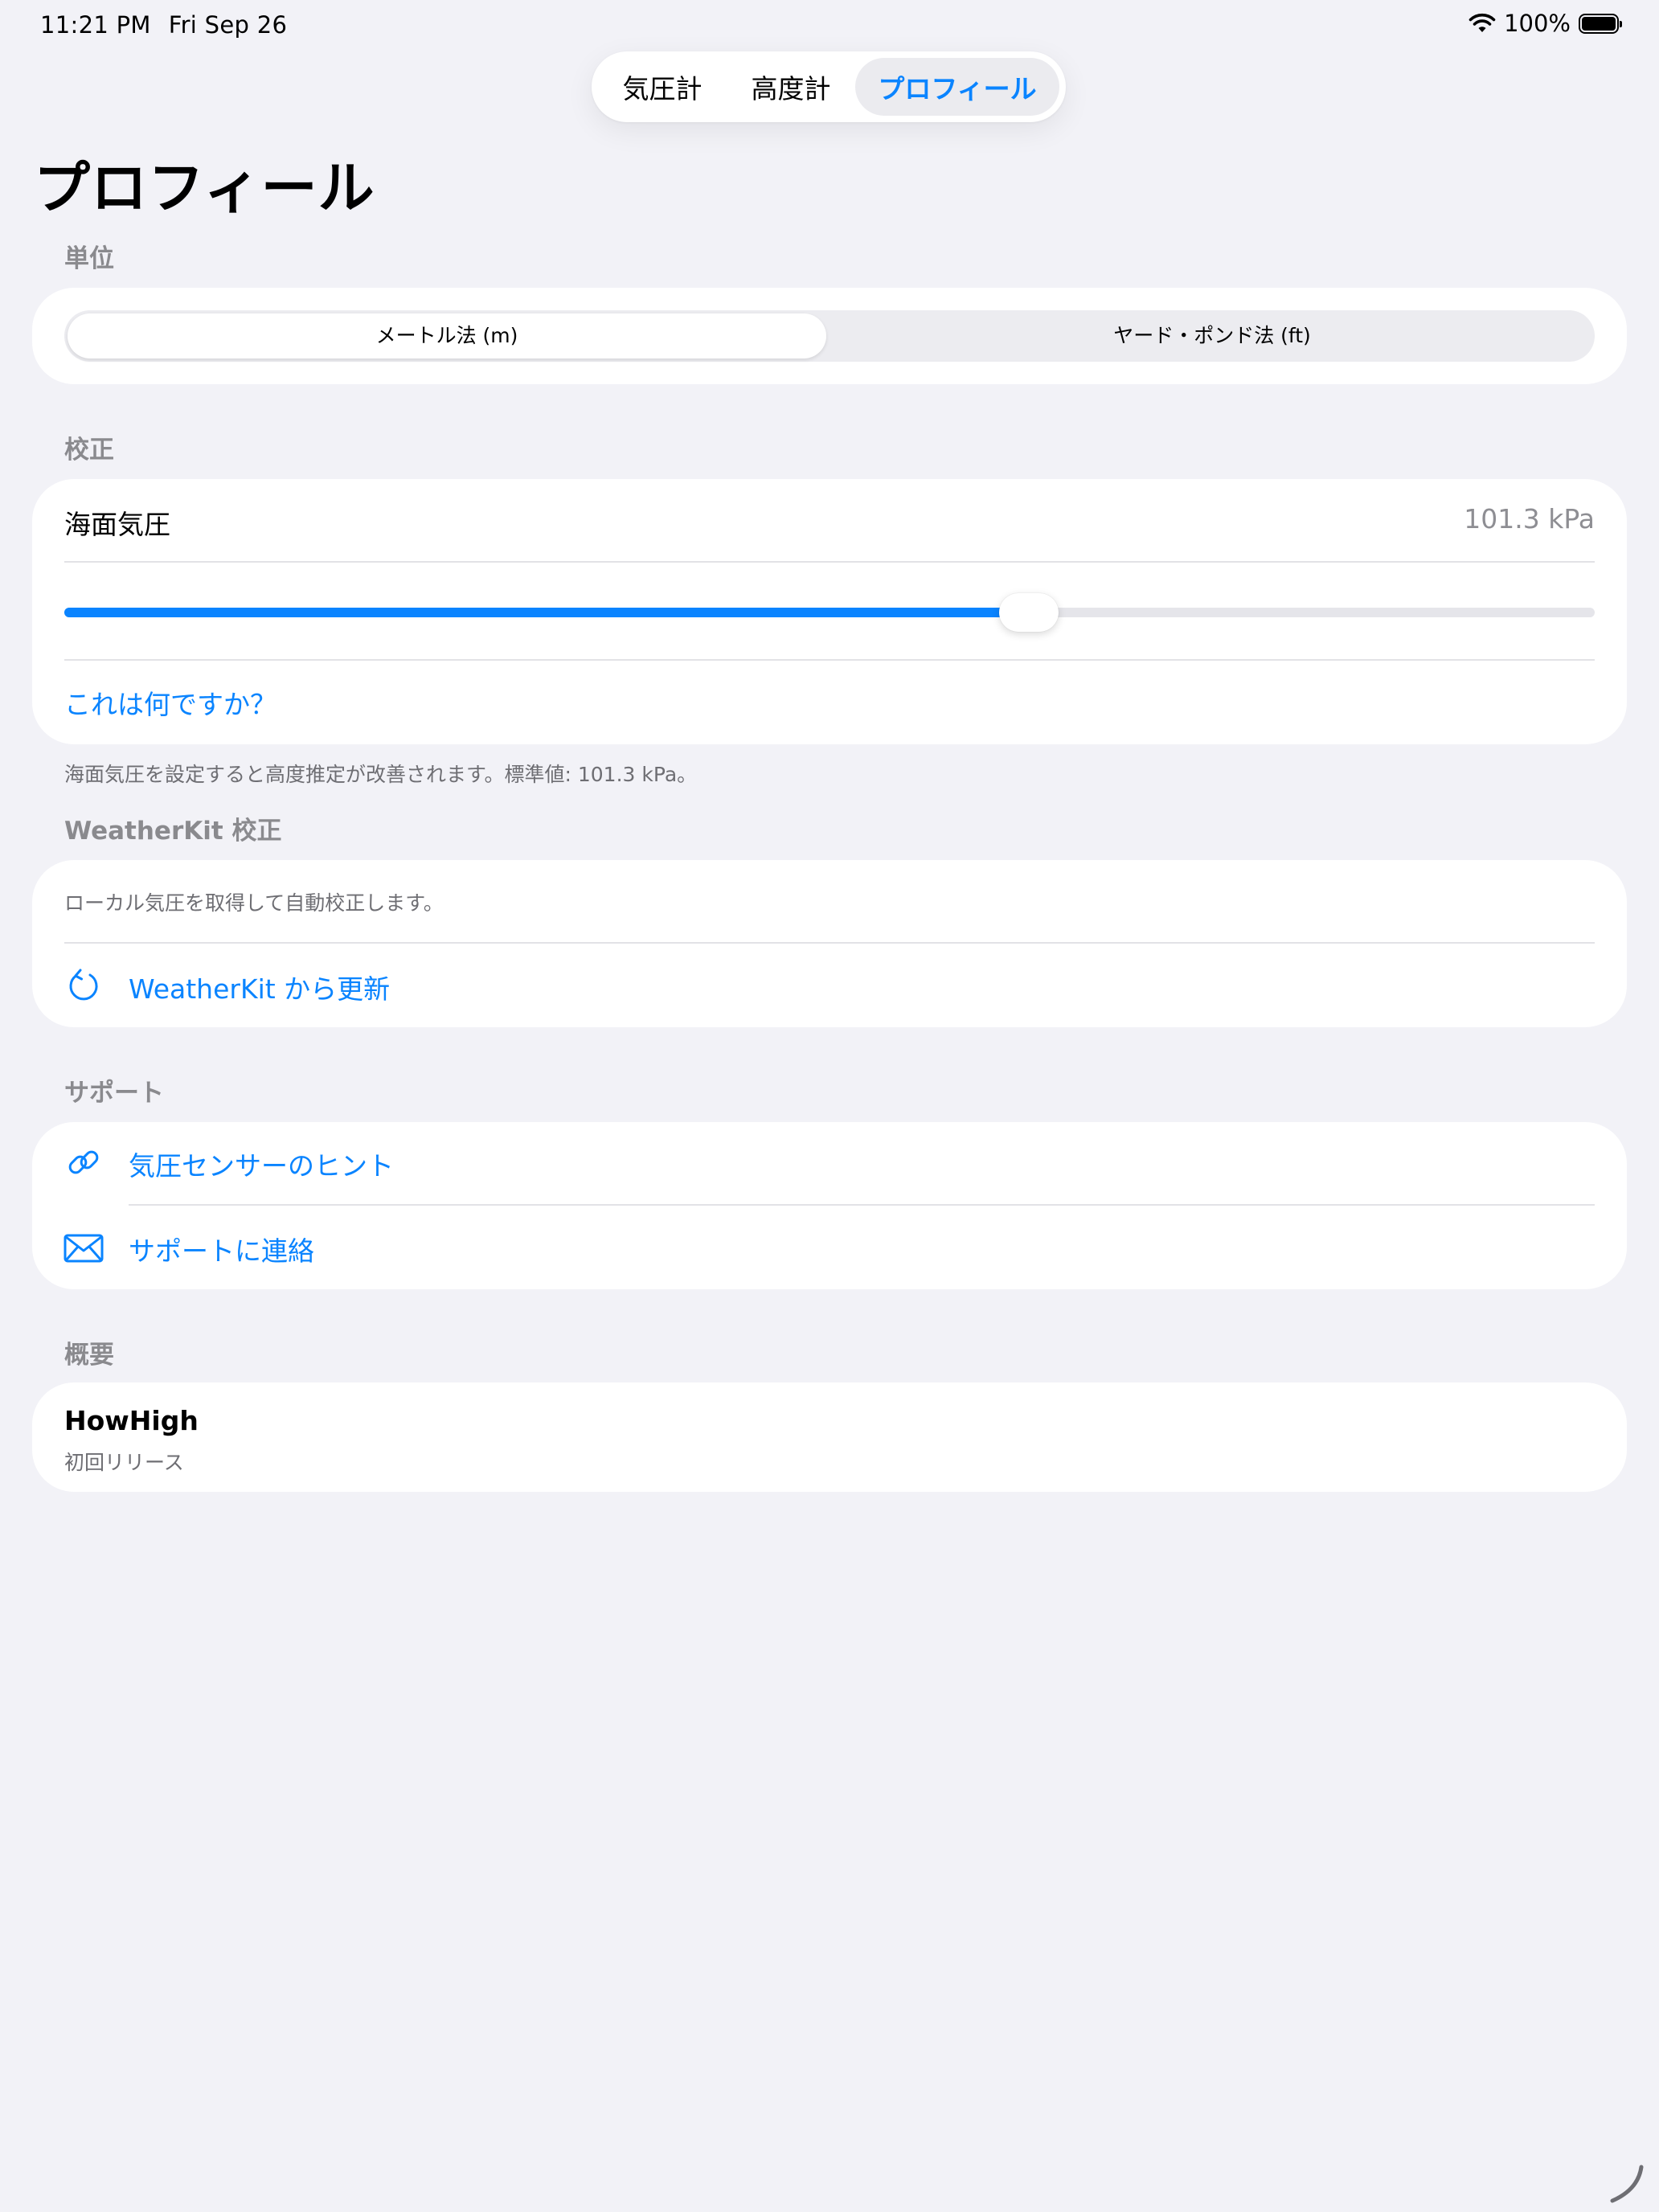  Describe the element at coordinates (1212, 336) in the screenshot. I see `units-option-imperial: ヤード・ポンド法 (ft)` at that location.